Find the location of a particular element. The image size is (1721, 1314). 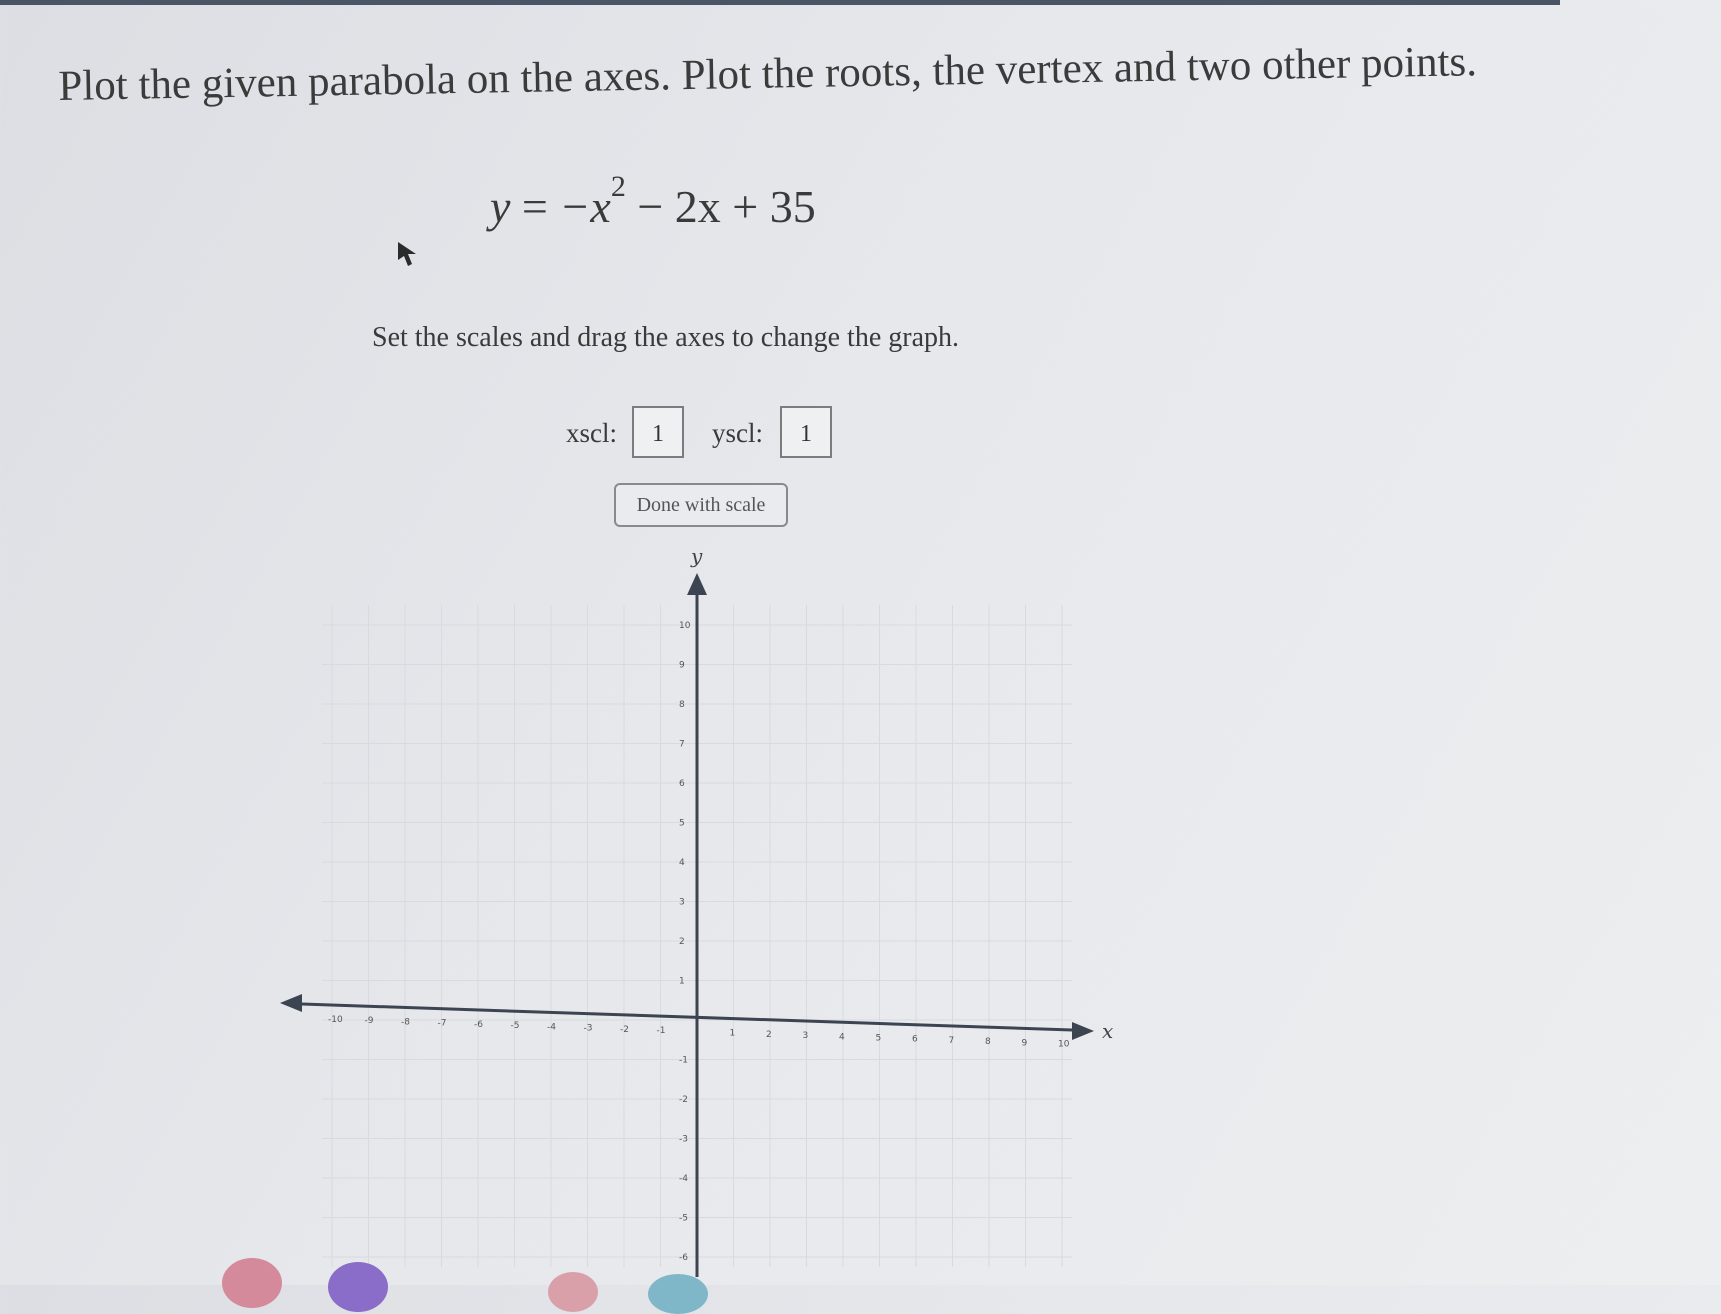

x-tick-label: 10 is located at coordinates (1064, 1045).